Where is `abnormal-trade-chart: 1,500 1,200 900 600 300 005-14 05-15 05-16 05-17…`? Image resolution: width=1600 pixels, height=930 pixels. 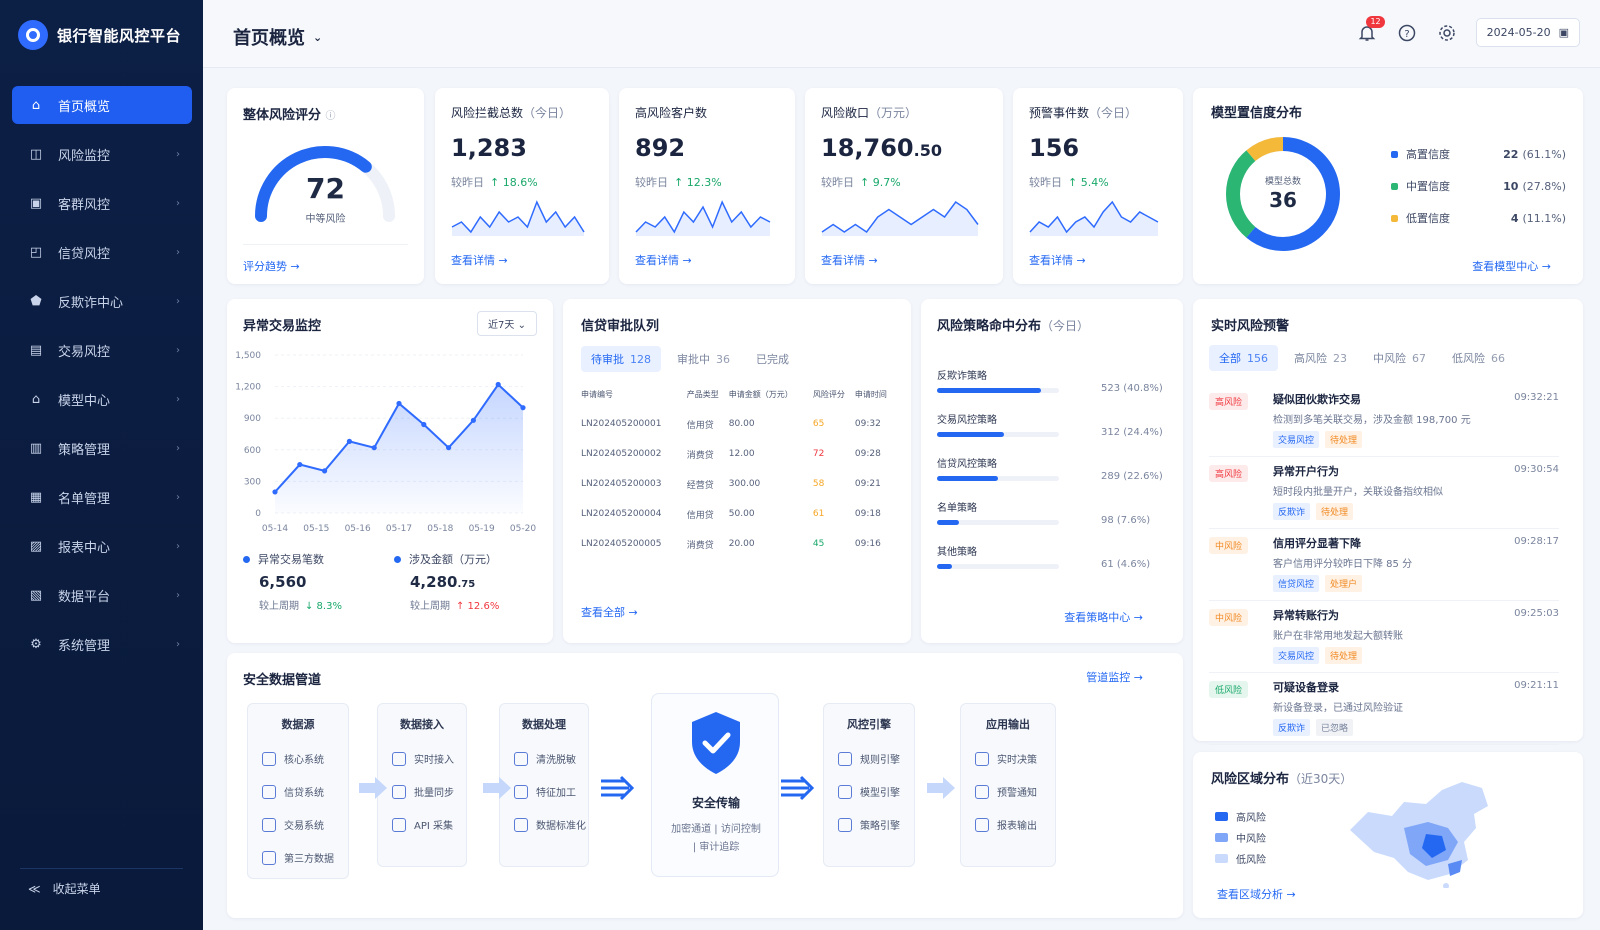
abnormal-trade-chart: 1,500 1,200 900 600 300 005-14 05-15 05-16 05-17… is located at coordinates (385, 442).